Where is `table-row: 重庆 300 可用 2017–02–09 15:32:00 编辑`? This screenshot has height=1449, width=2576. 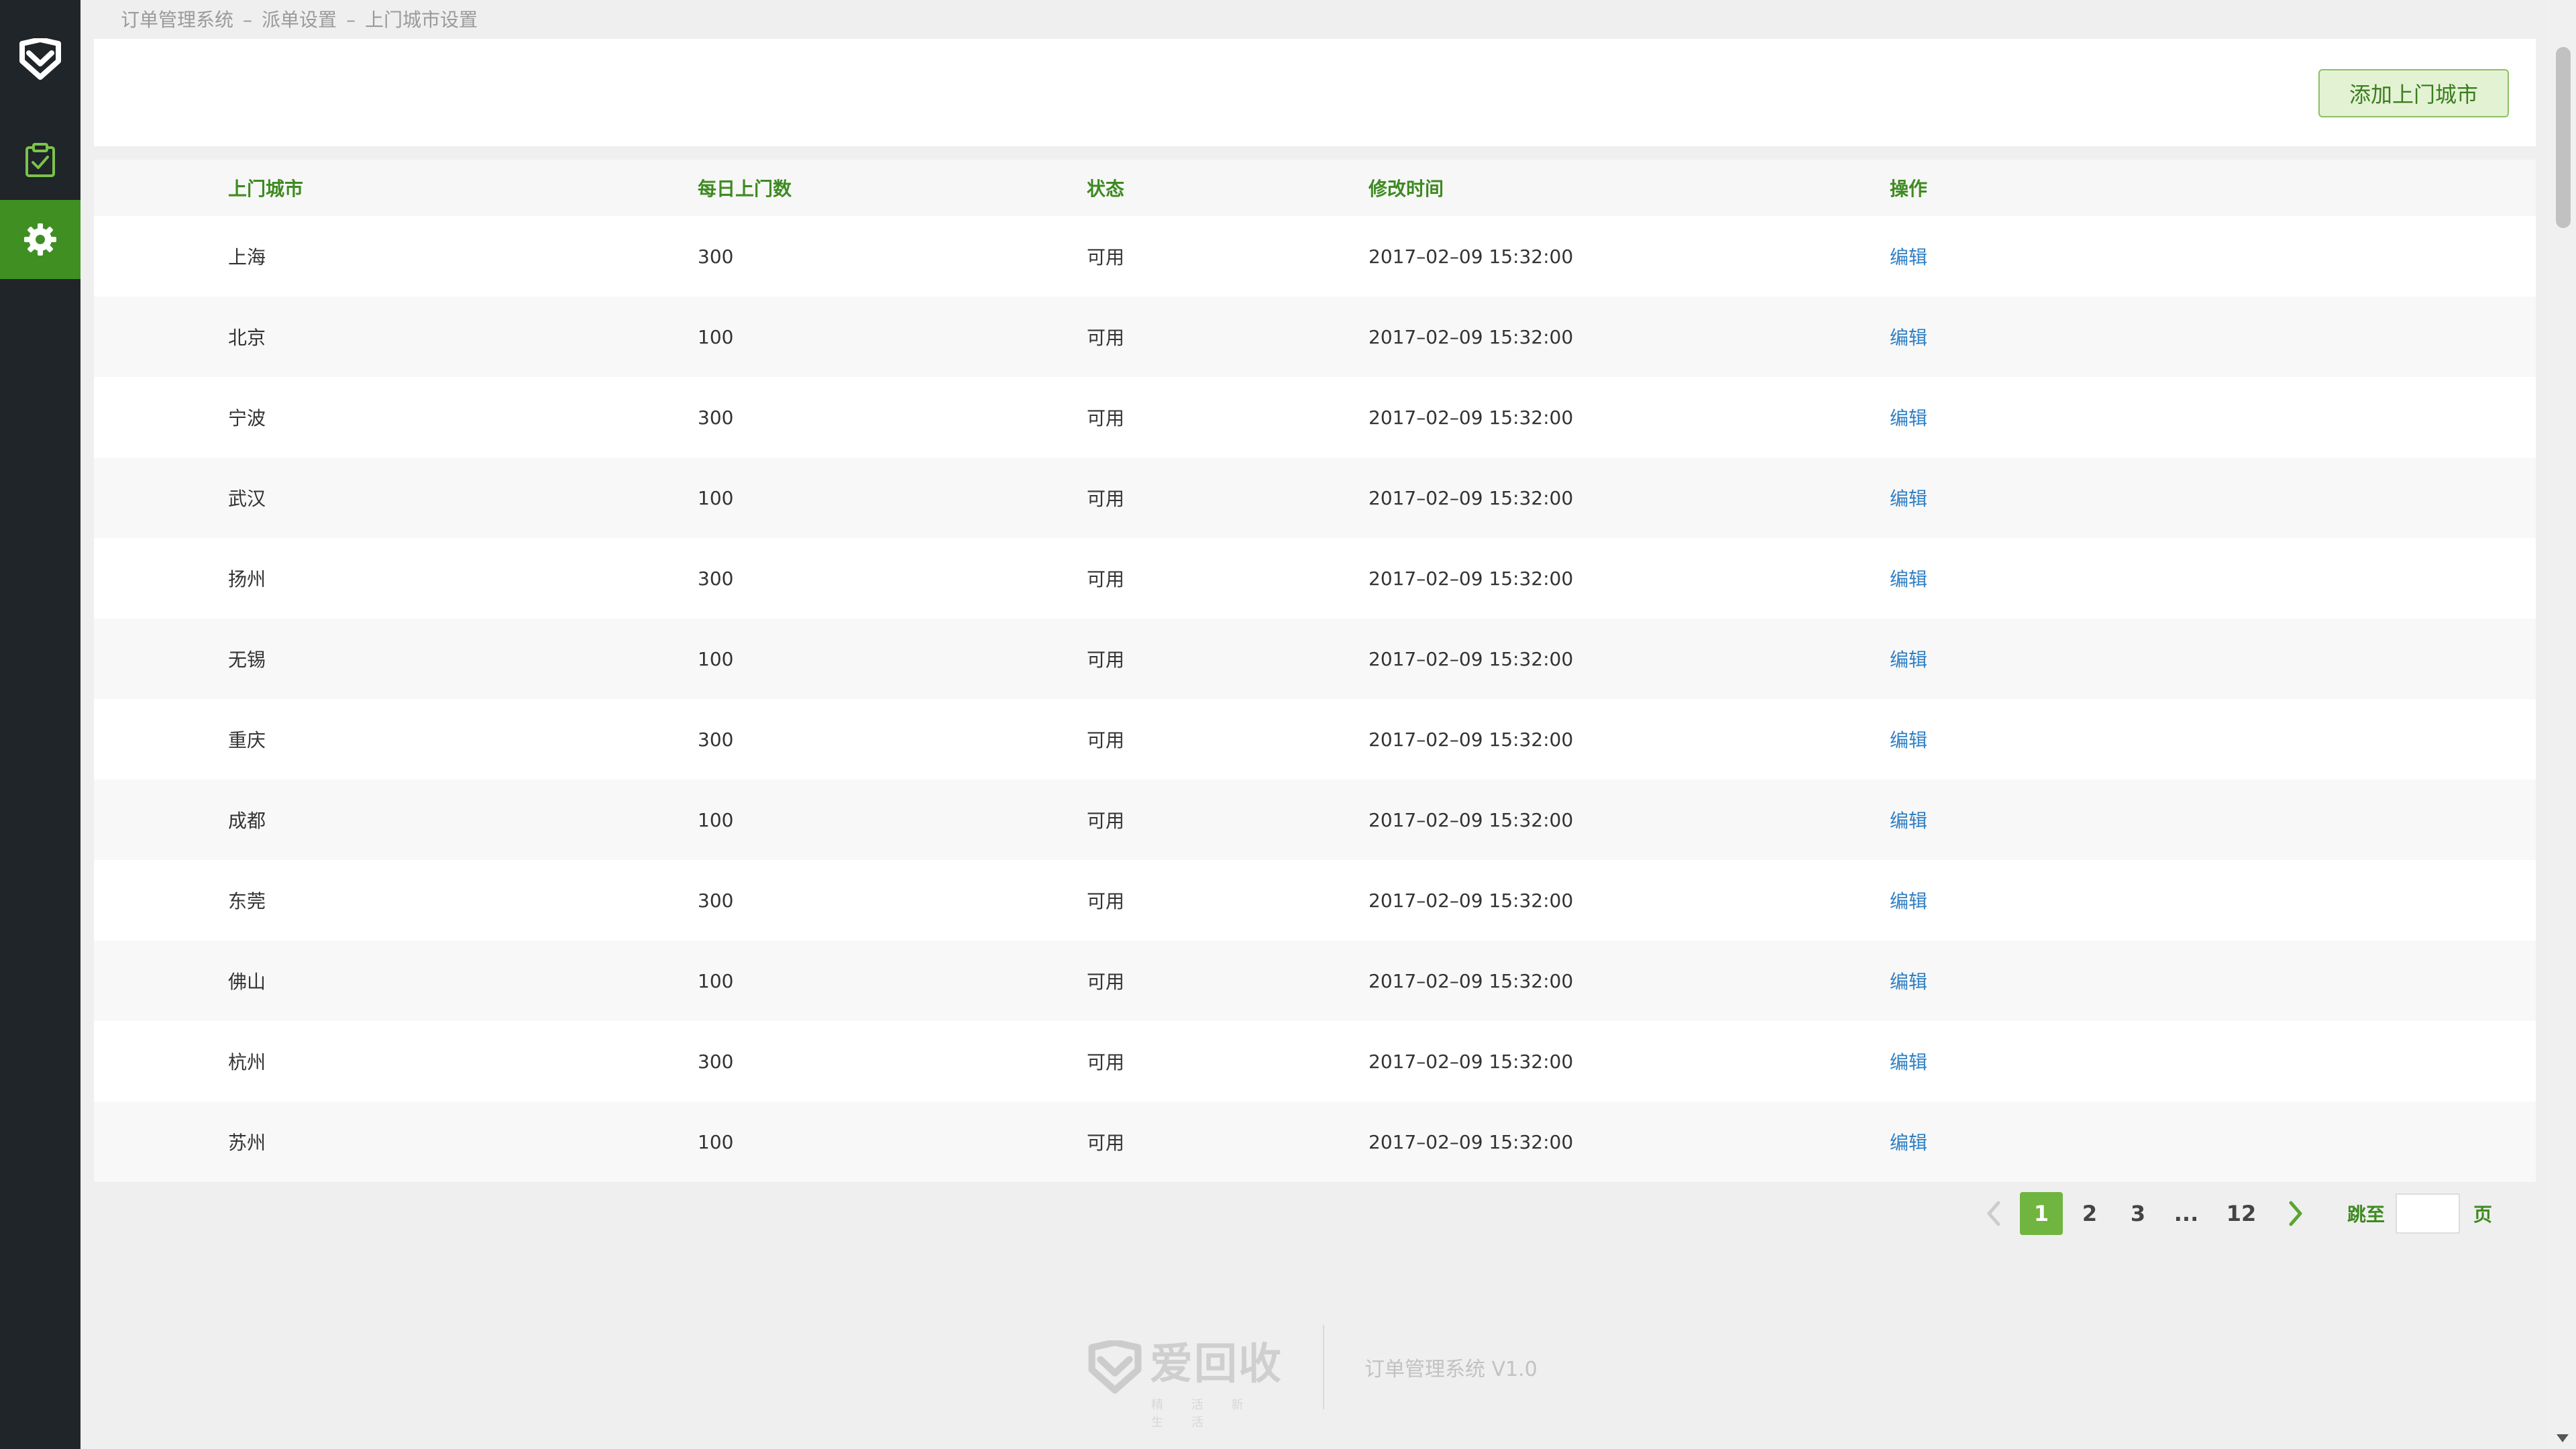 table-row: 重庆 300 可用 2017–02–09 15:32:00 编辑 is located at coordinates (1315, 739).